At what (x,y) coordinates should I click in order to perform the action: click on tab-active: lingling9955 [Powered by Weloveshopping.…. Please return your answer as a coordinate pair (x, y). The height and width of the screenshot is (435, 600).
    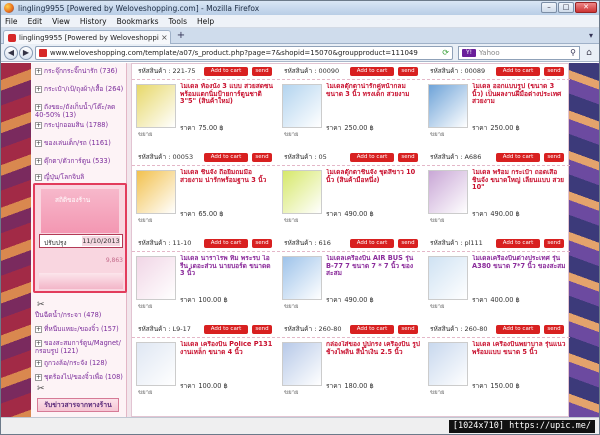
    Looking at the image, I should click on (87, 37).